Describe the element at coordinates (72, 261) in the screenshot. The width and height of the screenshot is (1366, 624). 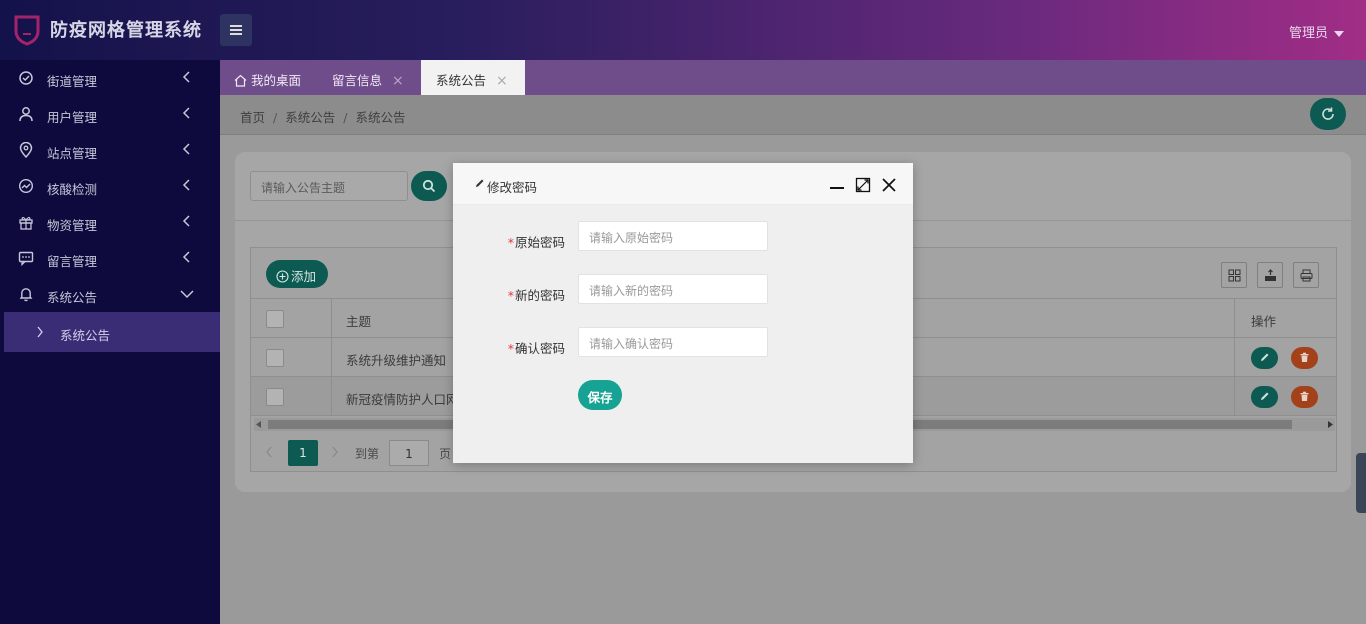
I see `sidebar-item-label: 留言管理` at that location.